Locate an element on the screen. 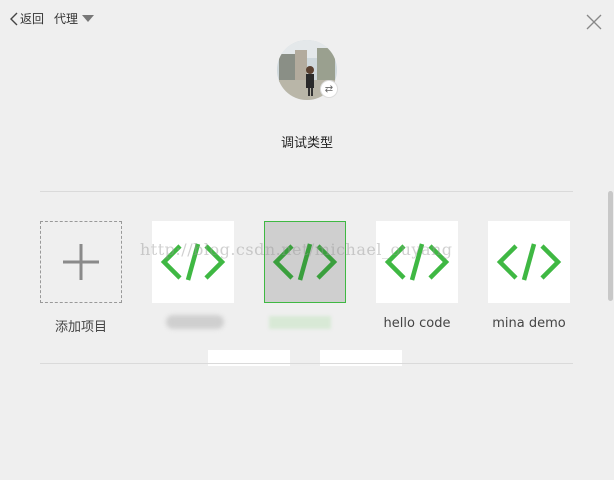 This screenshot has height=480, width=614. top-divider is located at coordinates (306, 191).